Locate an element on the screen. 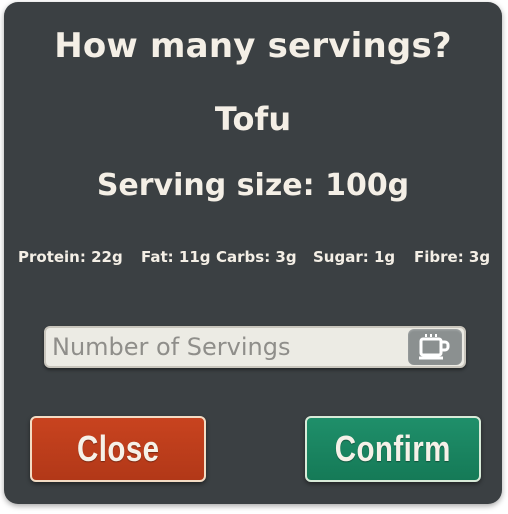 The image size is (508, 514). nutrient-carbs: Carbs: 3g is located at coordinates (256, 257).